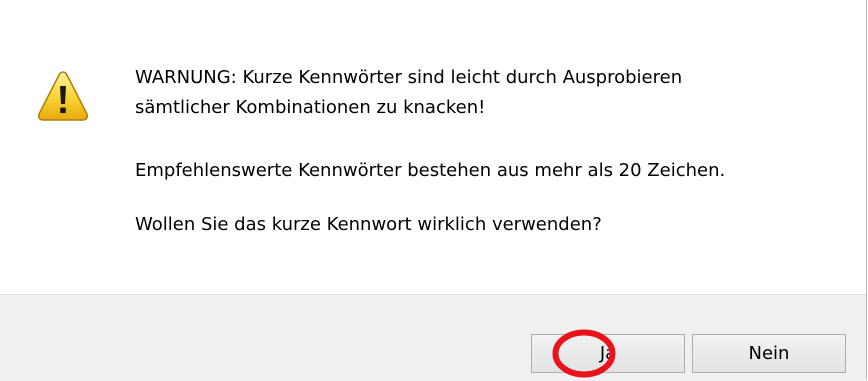 The width and height of the screenshot is (868, 381). What do you see at coordinates (63, 96) in the screenshot?
I see `warning-triangle-icon` at bounding box center [63, 96].